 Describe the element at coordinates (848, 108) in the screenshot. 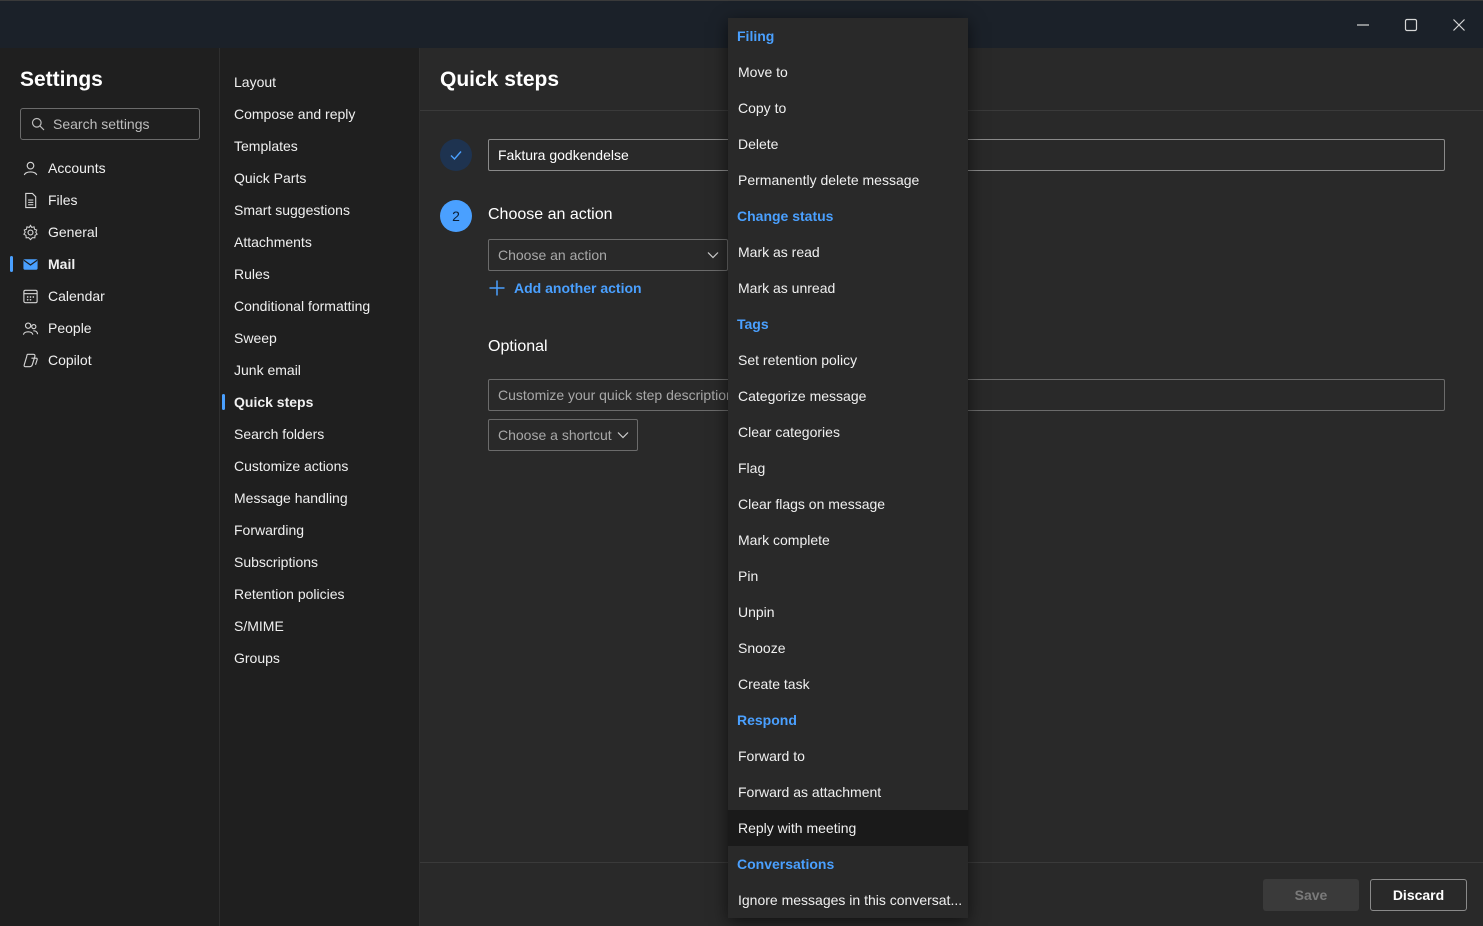

I see `menu-item-copy-to: Copy to` at that location.